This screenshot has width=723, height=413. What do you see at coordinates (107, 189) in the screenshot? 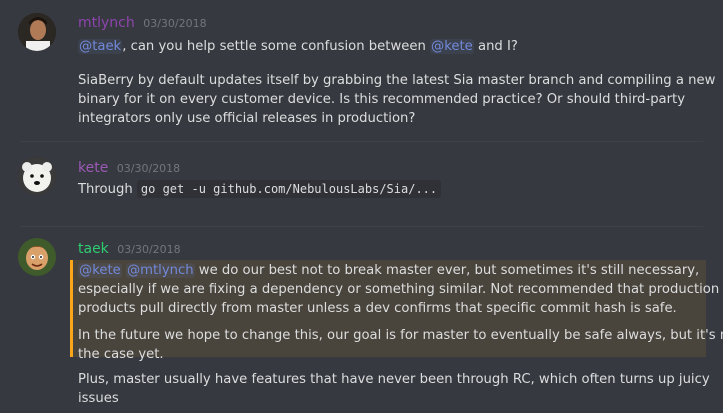
I see `message-text: Through` at bounding box center [107, 189].